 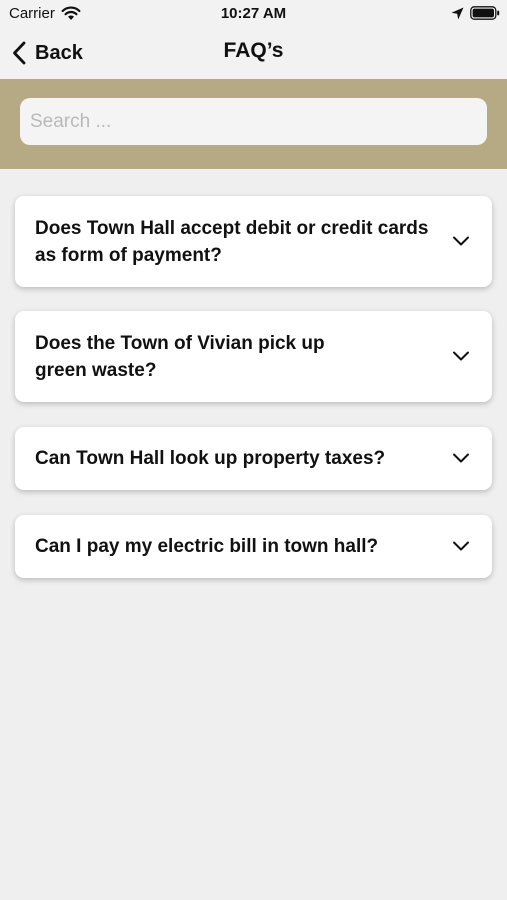 I want to click on search-bar-container, so click(x=253, y=124).